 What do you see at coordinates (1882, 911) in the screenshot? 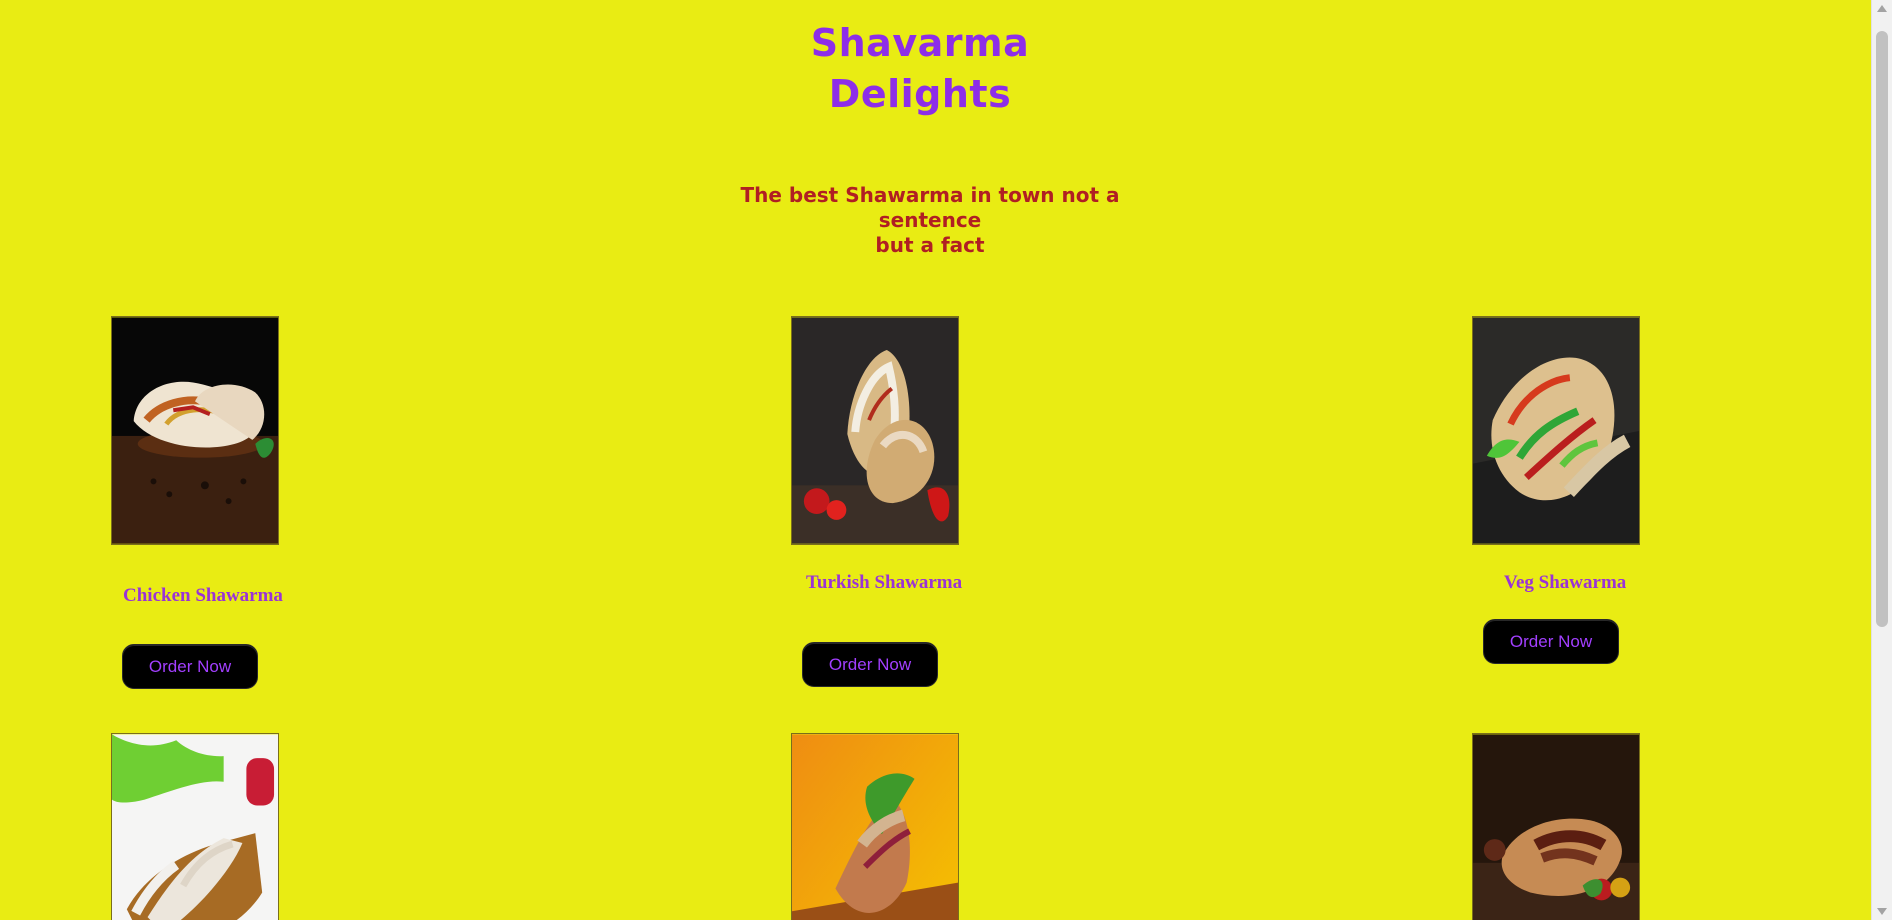
I see `scroll-down-arrow-icon` at bounding box center [1882, 911].